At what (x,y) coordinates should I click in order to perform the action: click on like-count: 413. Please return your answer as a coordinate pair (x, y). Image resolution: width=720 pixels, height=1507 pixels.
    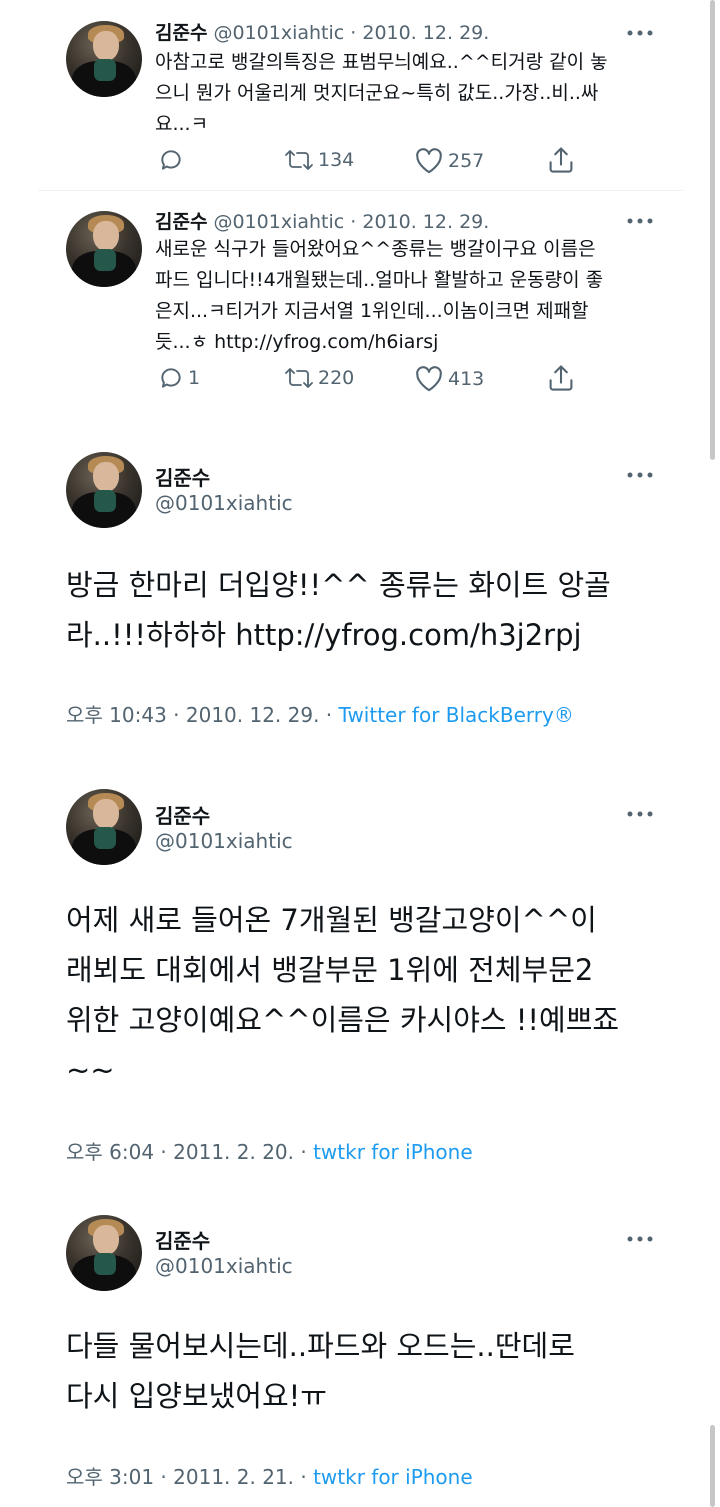
    Looking at the image, I should click on (466, 378).